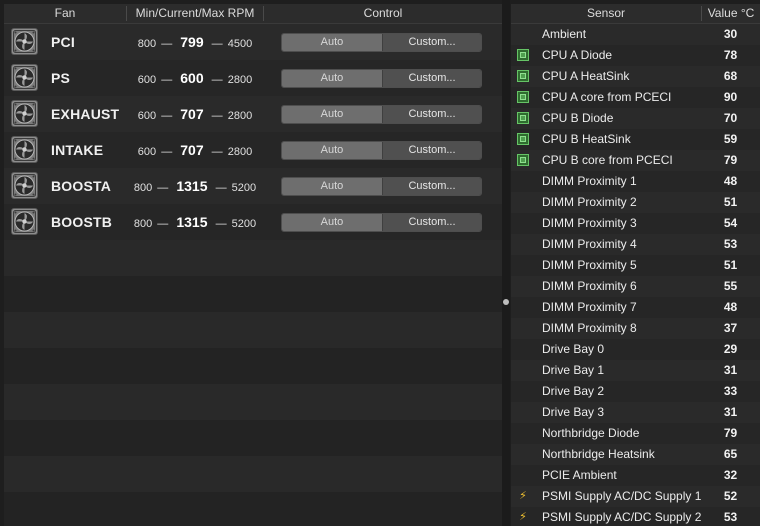  Describe the element at coordinates (635, 496) in the screenshot. I see `sensor-row: ⚡ PSMI Supply AC/DC Supply 1 52` at that location.